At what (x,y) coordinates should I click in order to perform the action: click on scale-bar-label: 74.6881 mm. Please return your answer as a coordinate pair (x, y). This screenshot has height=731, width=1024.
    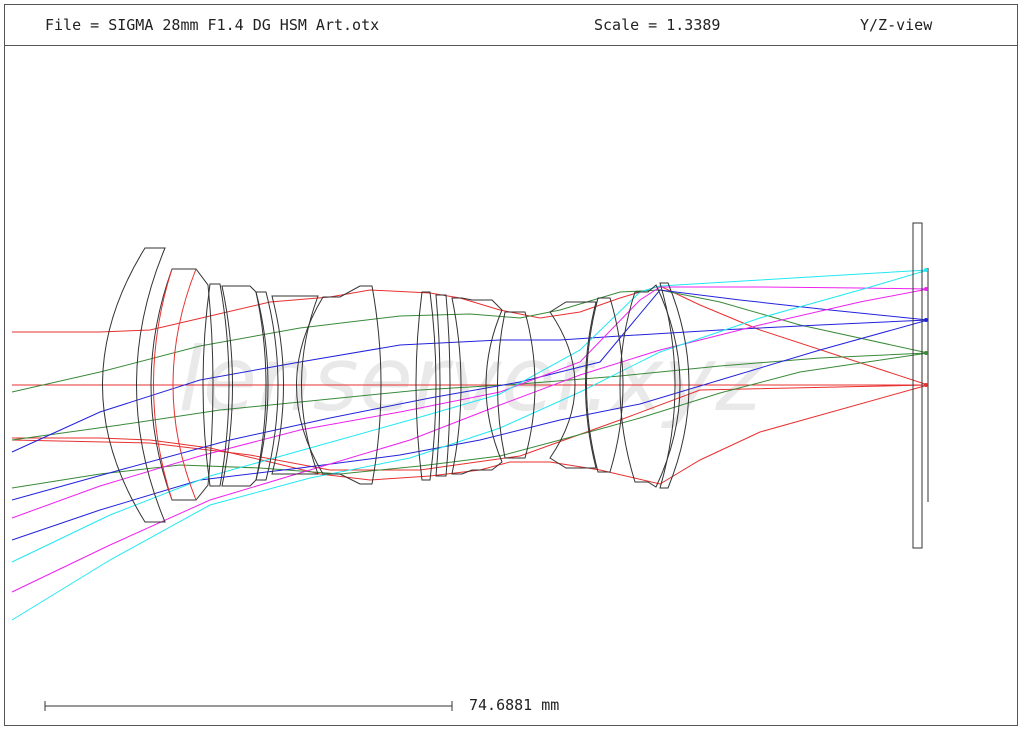
    Looking at the image, I should click on (514, 705).